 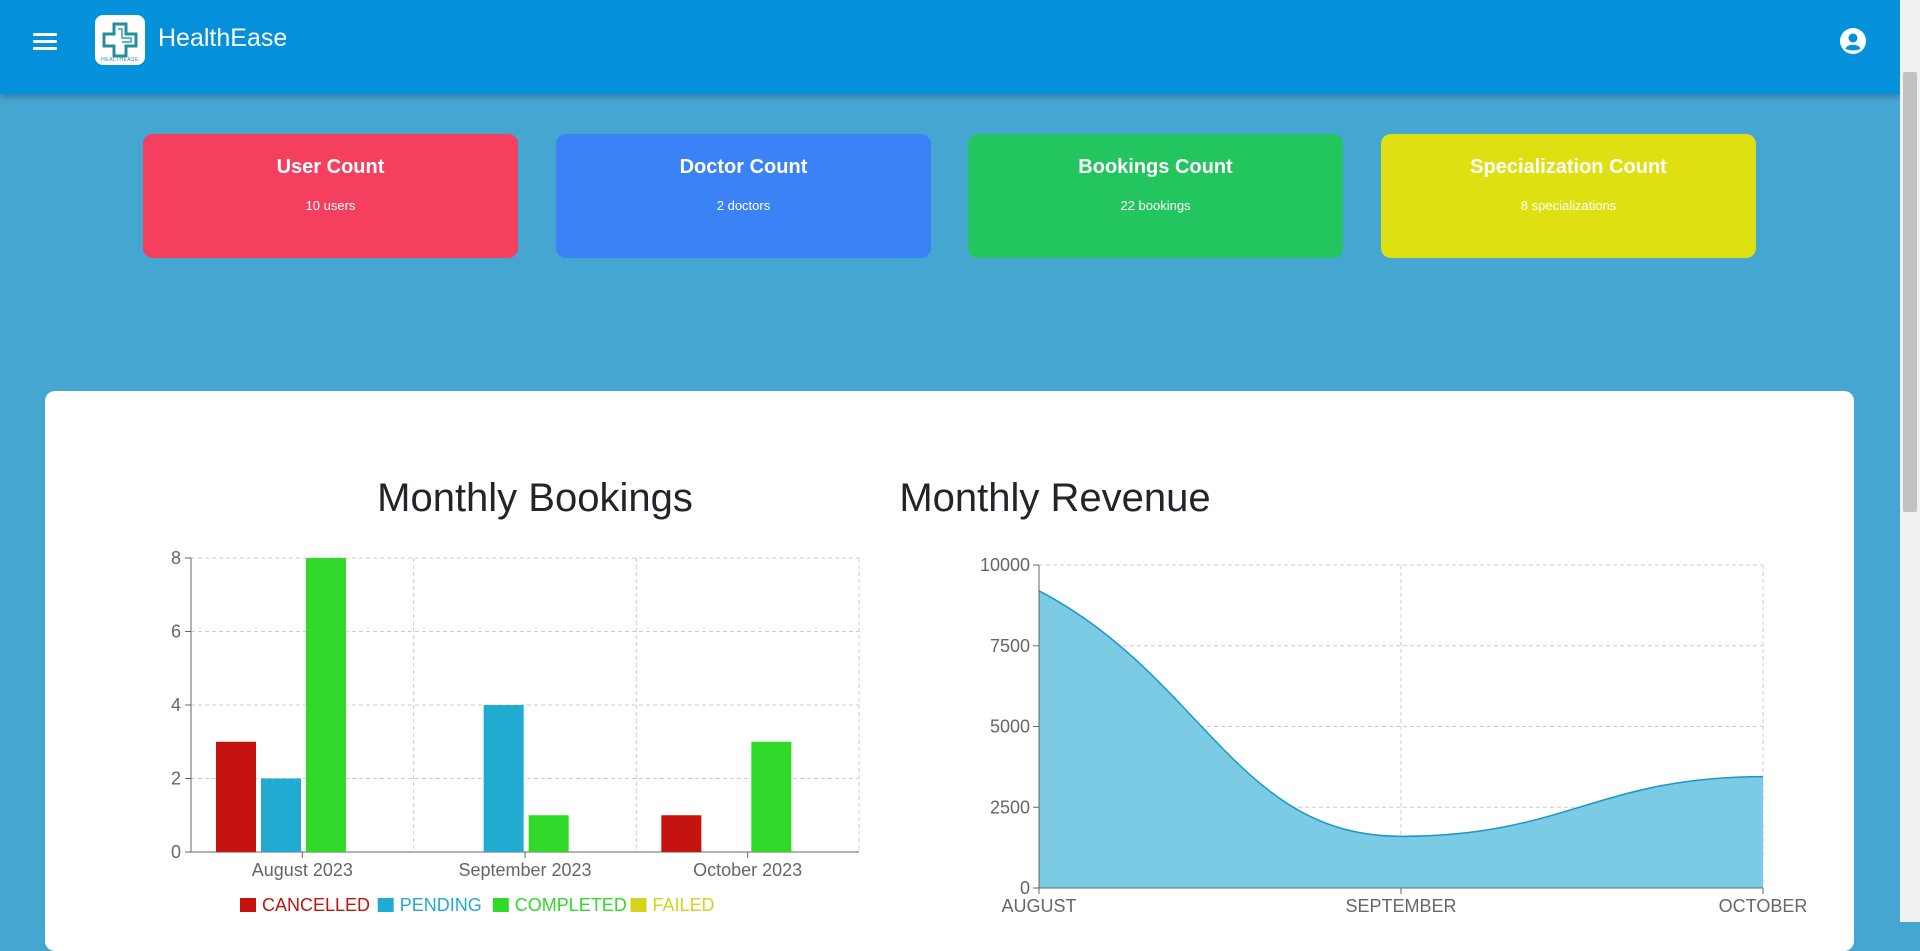 I want to click on app-bar: HEALTHEASE HealthEase, so click(x=950, y=47).